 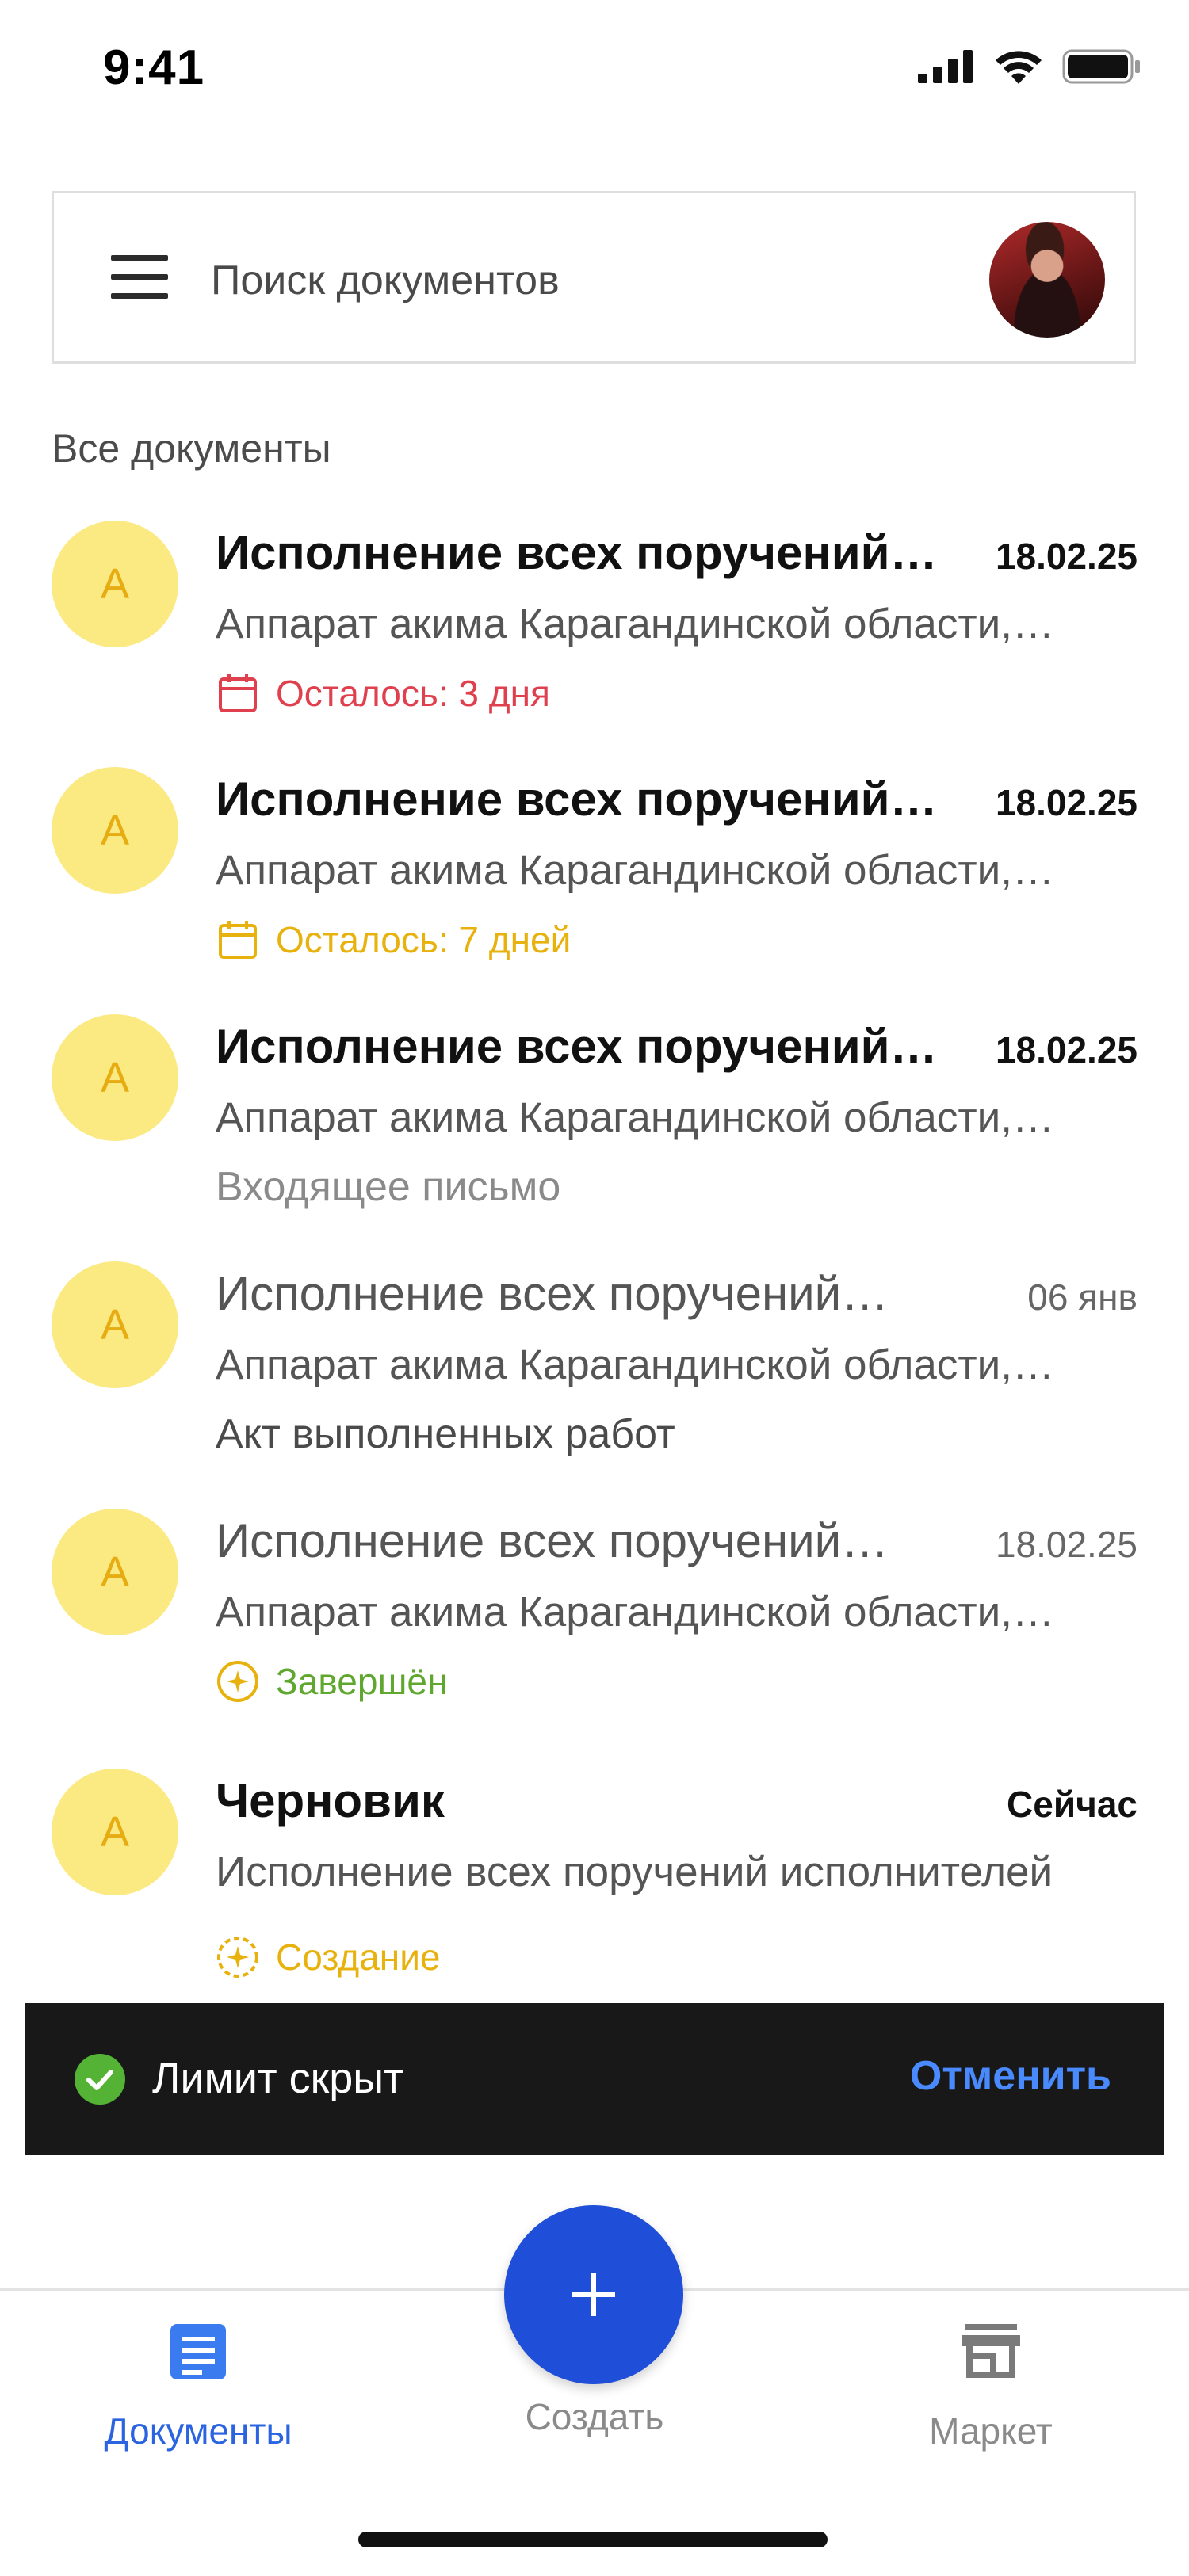 What do you see at coordinates (1010, 2076) in the screenshot?
I see `undo-button: Отменить` at bounding box center [1010, 2076].